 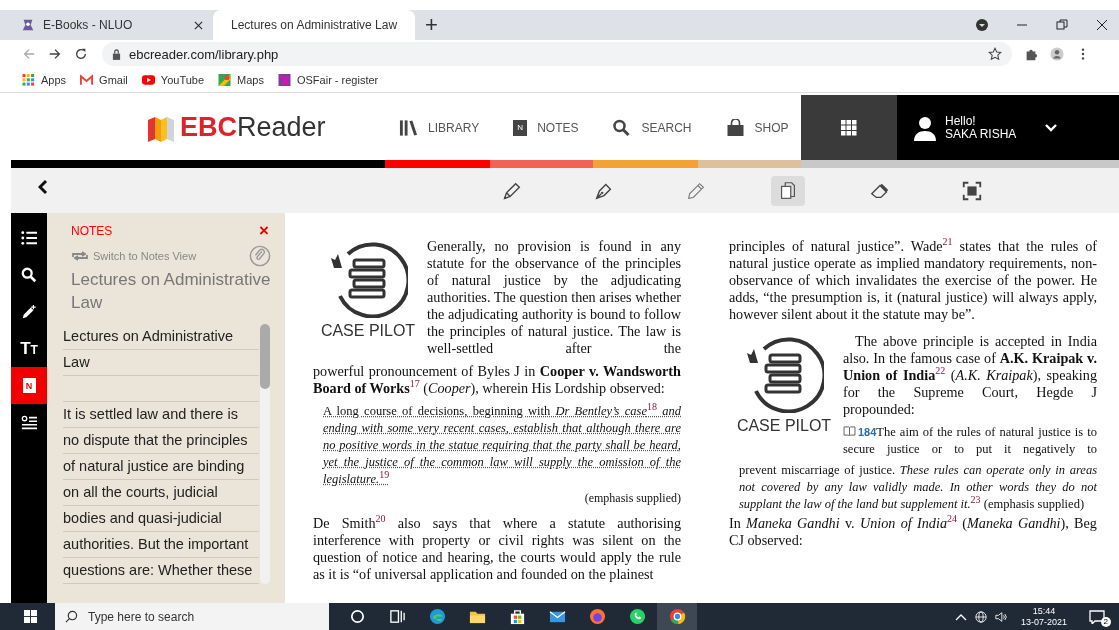 What do you see at coordinates (29, 422) in the screenshot?
I see `list-settings-icon` at bounding box center [29, 422].